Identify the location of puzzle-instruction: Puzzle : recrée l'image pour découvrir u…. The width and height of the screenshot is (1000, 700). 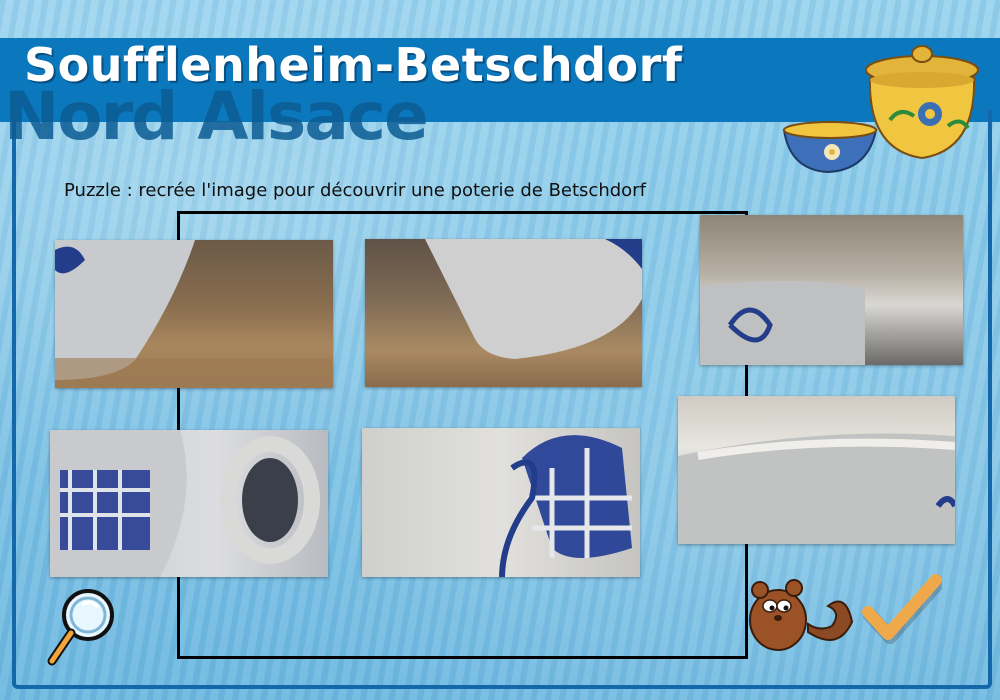
(355, 190).